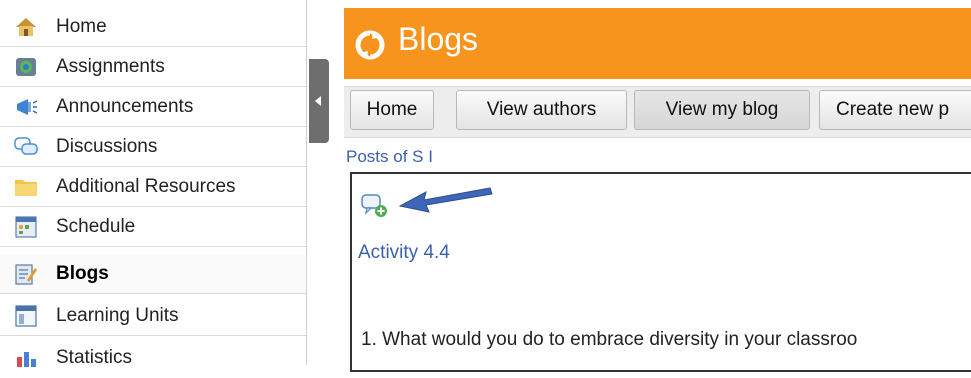  What do you see at coordinates (153, 274) in the screenshot?
I see `sidebar-item-blogs: Blogs` at bounding box center [153, 274].